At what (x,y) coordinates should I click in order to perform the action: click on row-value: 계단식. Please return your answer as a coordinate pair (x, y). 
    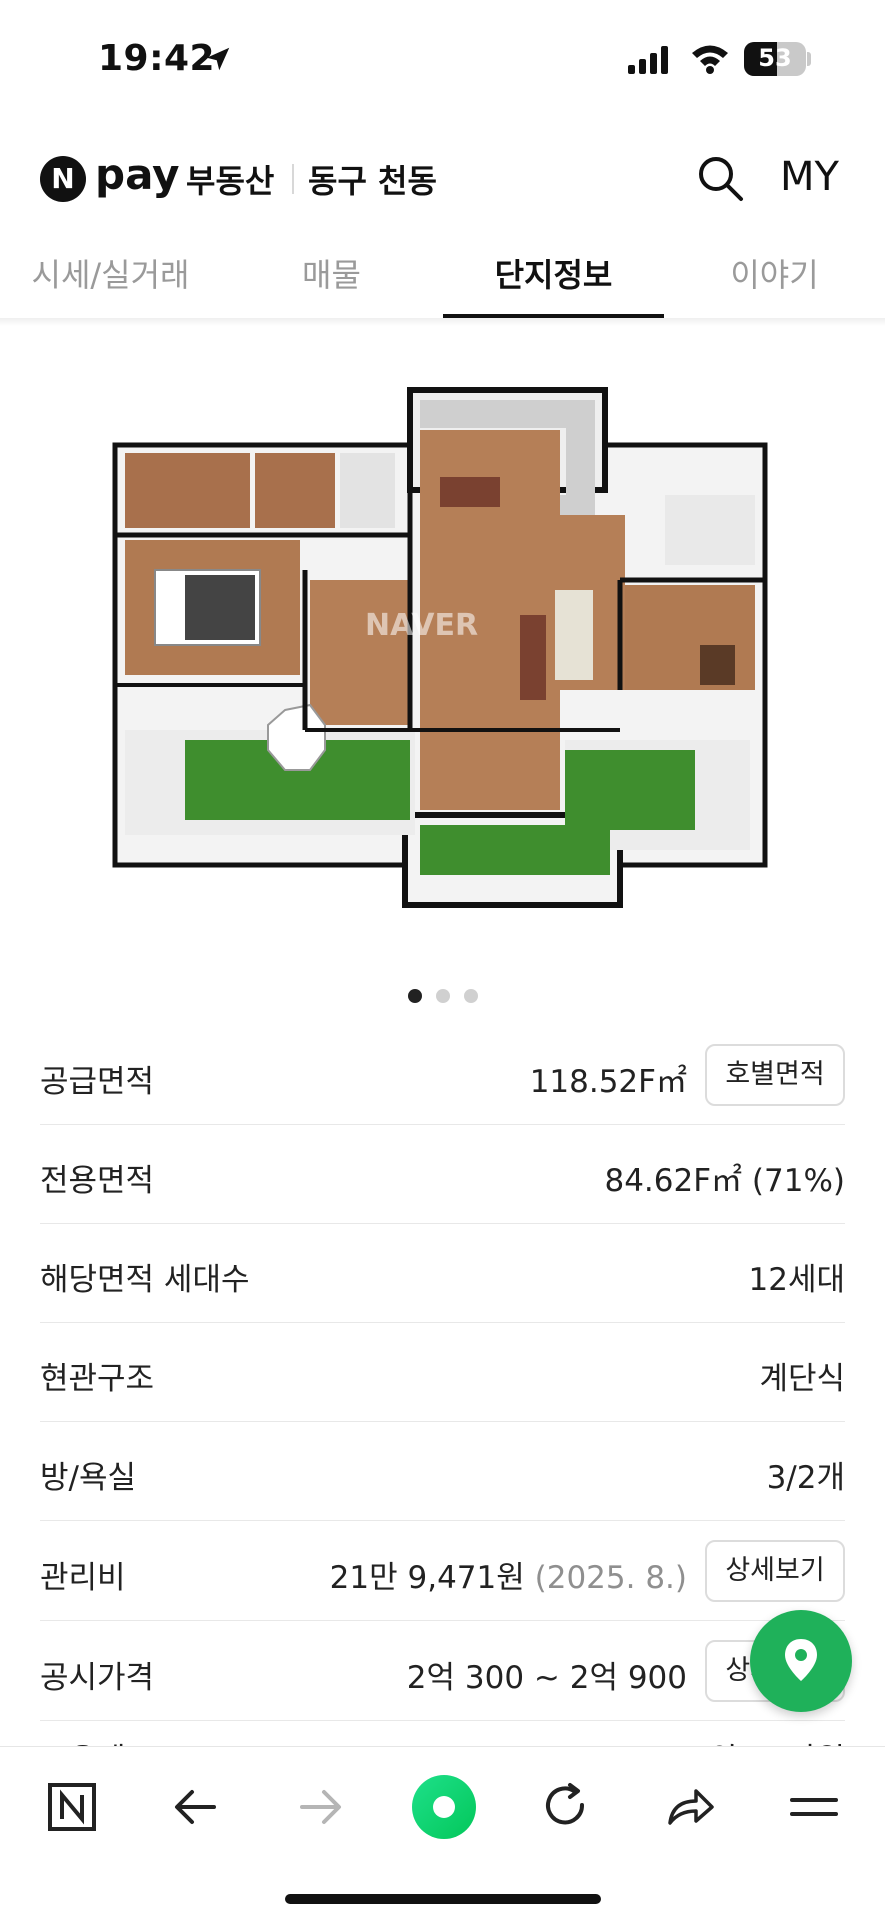
    Looking at the image, I should click on (802, 1379).